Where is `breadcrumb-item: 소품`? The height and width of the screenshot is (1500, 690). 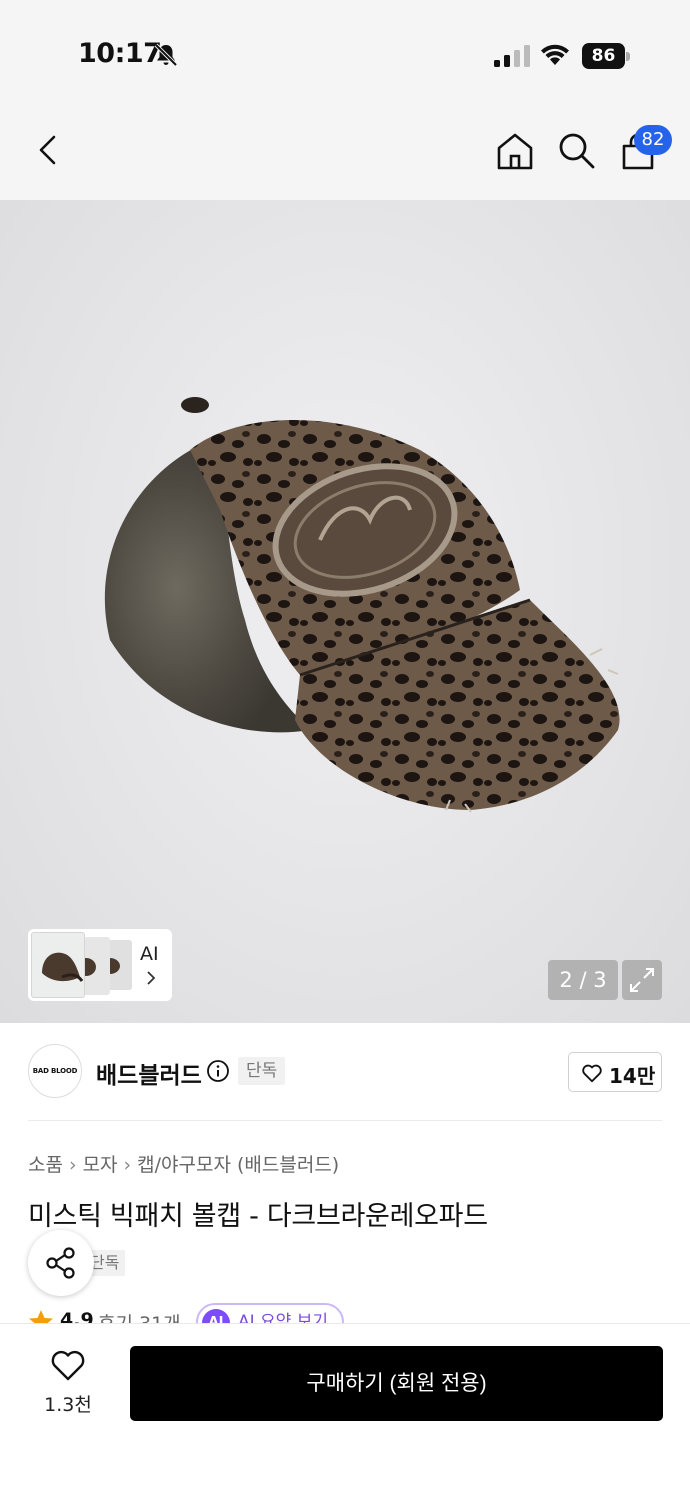 breadcrumb-item: 소품 is located at coordinates (45, 1165).